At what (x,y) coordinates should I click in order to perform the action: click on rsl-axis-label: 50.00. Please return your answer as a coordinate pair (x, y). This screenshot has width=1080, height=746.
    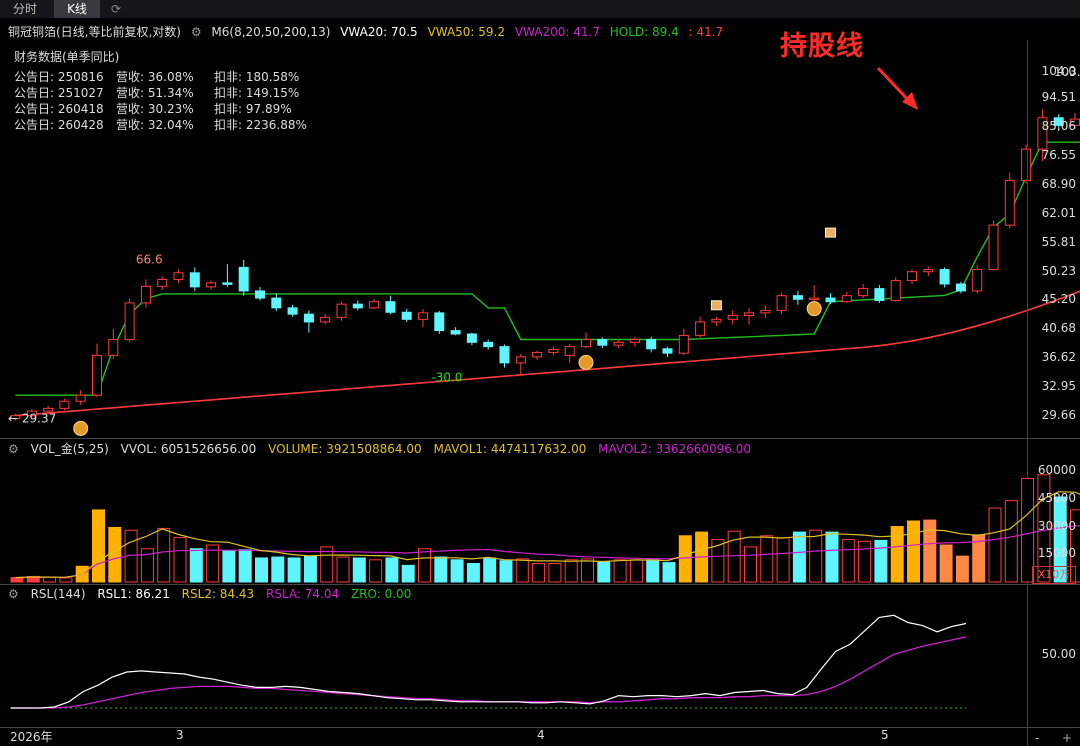
    Looking at the image, I should click on (1058, 654).